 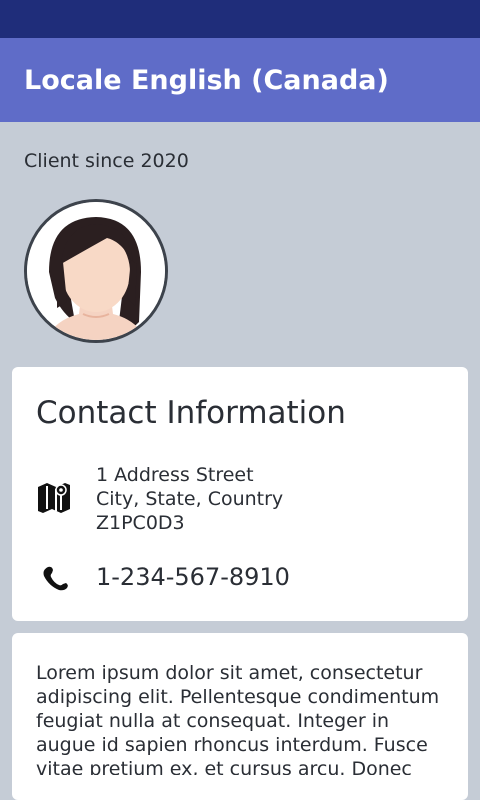 What do you see at coordinates (55, 580) in the screenshot?
I see `phone-icon` at bounding box center [55, 580].